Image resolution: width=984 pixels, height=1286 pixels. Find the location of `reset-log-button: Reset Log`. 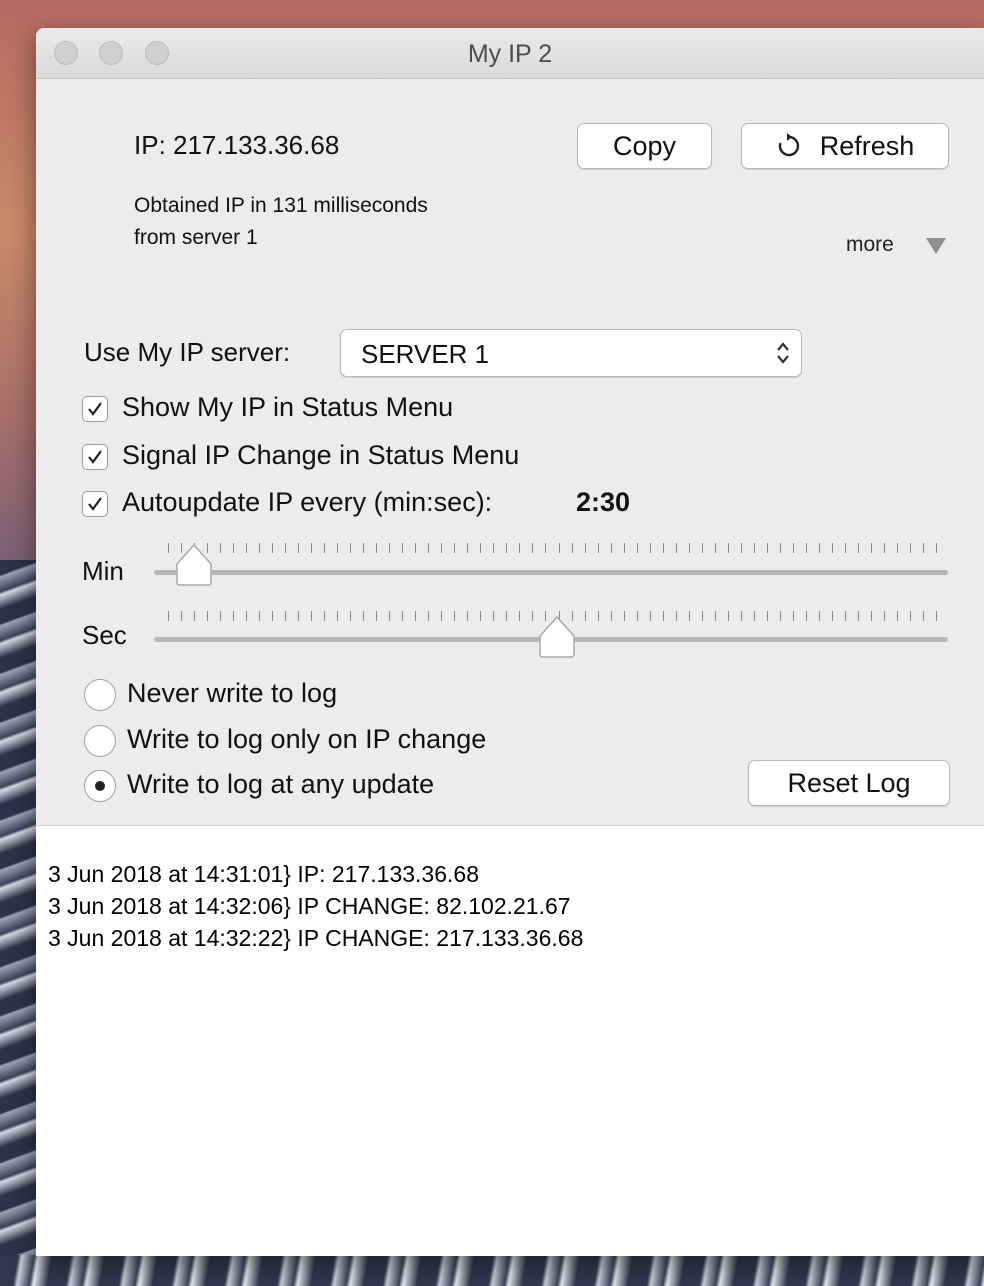

reset-log-button: Reset Log is located at coordinates (849, 783).